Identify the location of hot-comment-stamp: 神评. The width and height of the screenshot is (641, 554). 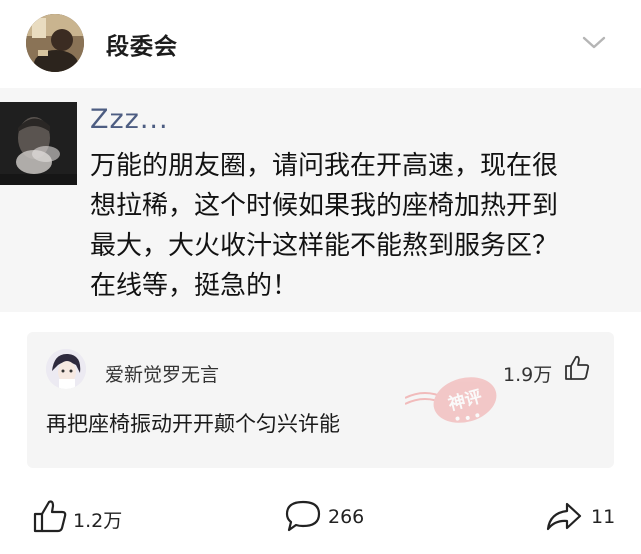
(454, 403).